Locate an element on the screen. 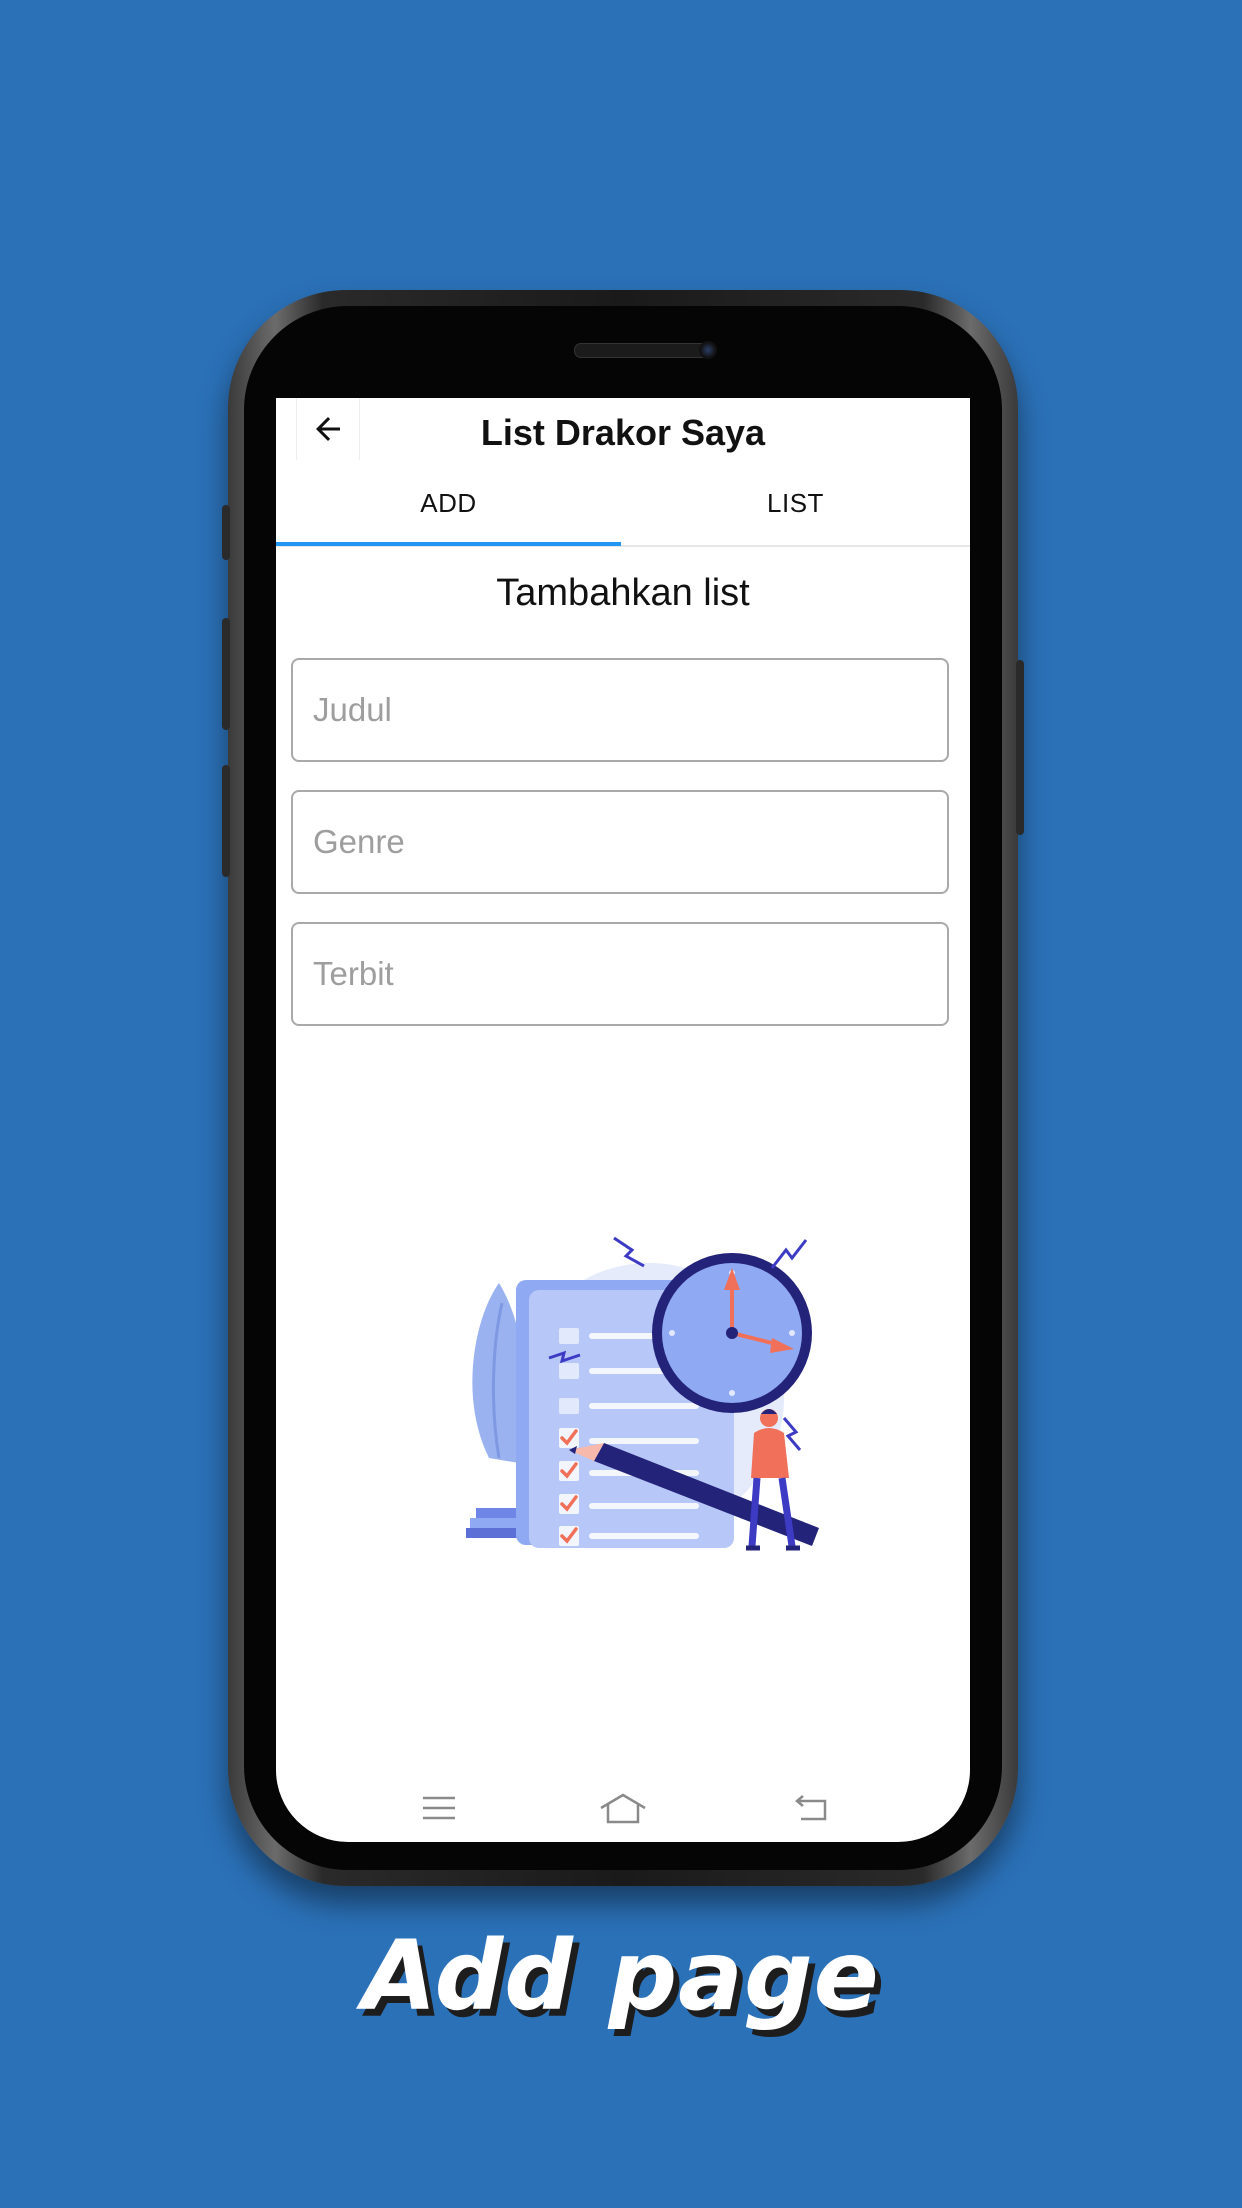 The width and height of the screenshot is (1242, 2208). home-button is located at coordinates (623, 1808).